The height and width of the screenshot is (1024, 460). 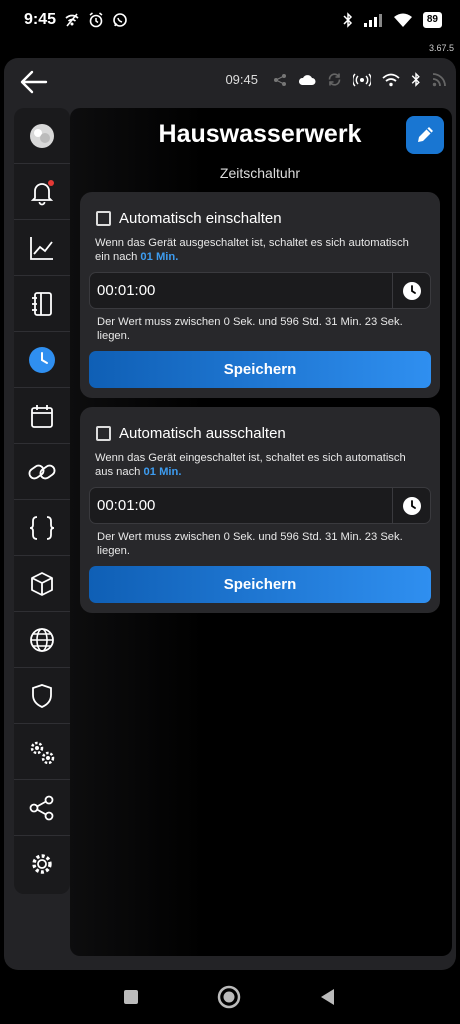 What do you see at coordinates (260, 134) in the screenshot?
I see `page-title: Hauswasserwerk` at bounding box center [260, 134].